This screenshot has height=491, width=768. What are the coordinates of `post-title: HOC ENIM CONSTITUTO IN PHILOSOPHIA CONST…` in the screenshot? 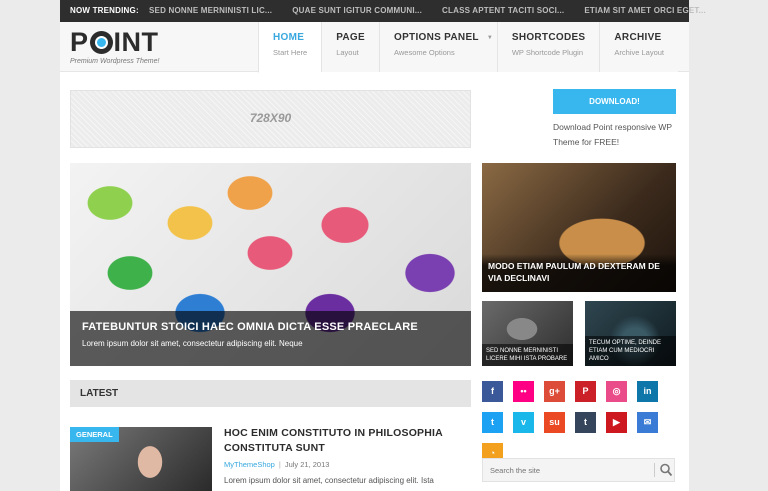 It's located at (347, 441).